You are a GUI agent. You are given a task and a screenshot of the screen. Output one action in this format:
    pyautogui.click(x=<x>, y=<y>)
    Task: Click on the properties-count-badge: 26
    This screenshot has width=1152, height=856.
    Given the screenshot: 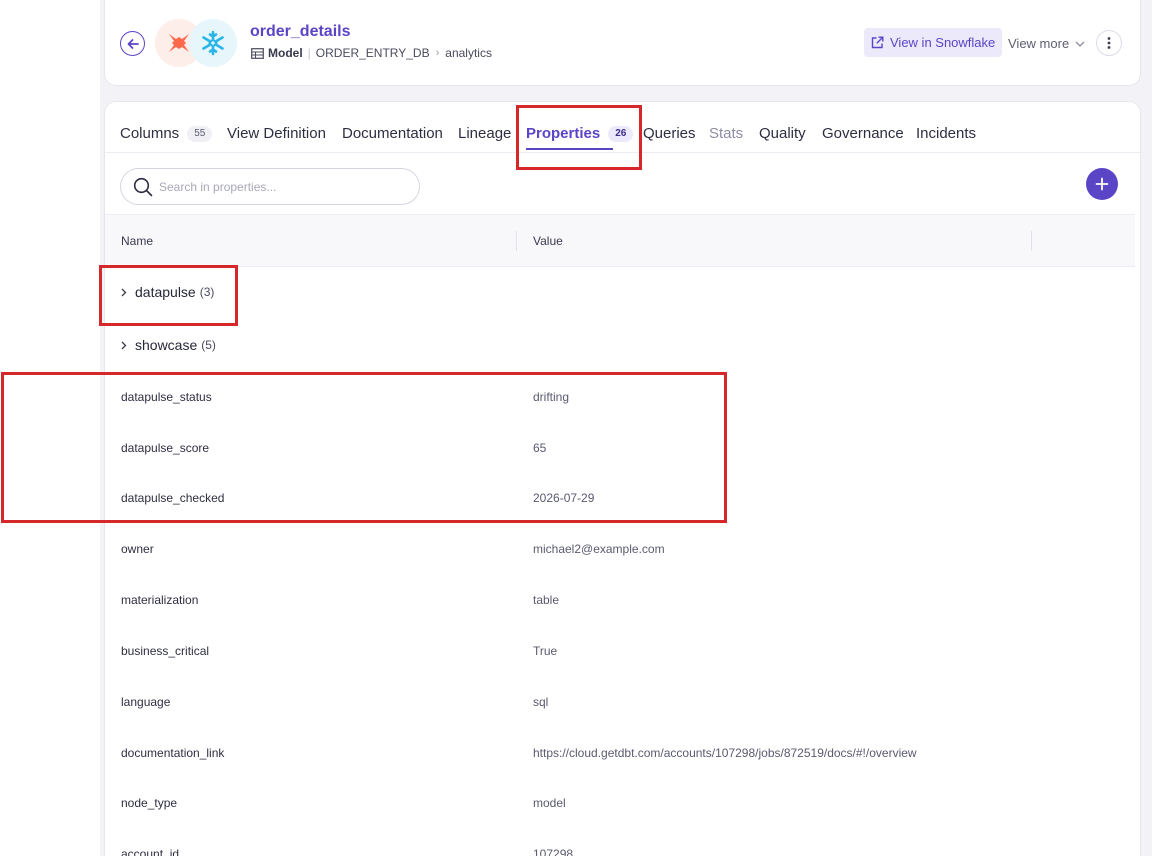 What is the action you would take?
    pyautogui.click(x=621, y=133)
    